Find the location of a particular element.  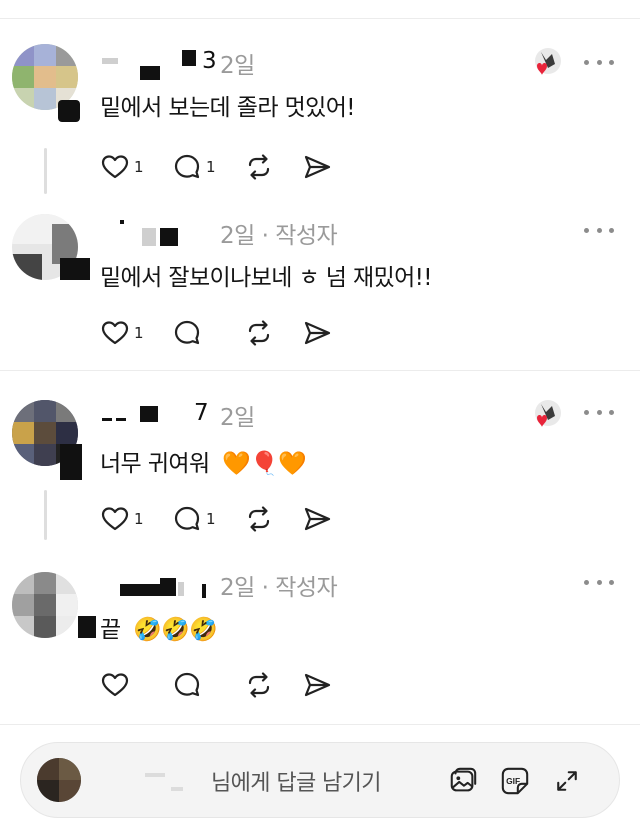

comment-text-body: 끝 is located at coordinates (110, 630).